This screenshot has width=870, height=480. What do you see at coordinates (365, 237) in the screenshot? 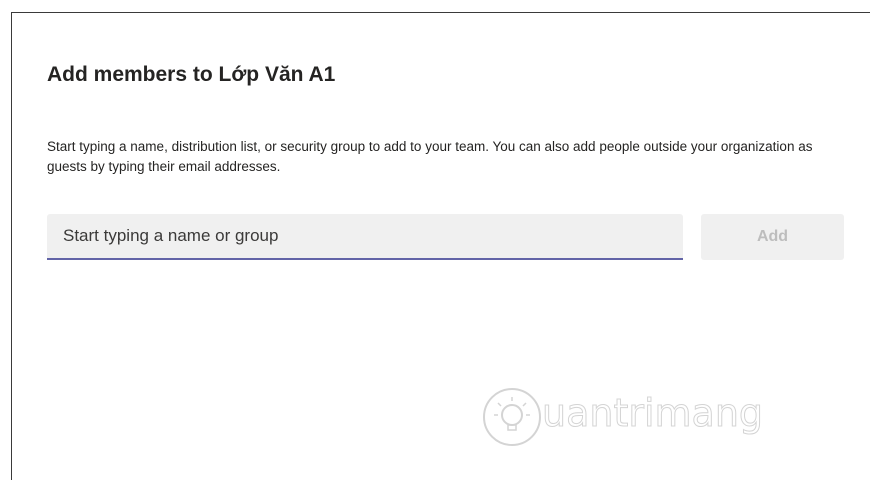
I see `member-search-input` at bounding box center [365, 237].